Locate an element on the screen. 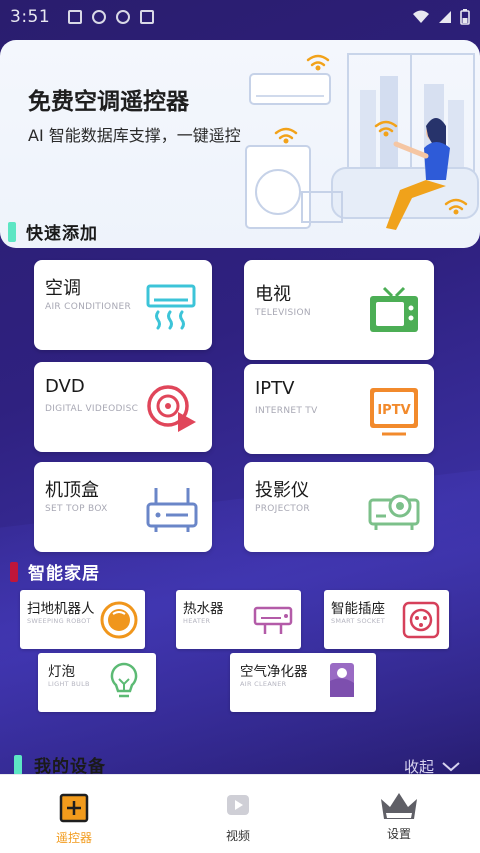  set-top-box-icon is located at coordinates (172, 510).